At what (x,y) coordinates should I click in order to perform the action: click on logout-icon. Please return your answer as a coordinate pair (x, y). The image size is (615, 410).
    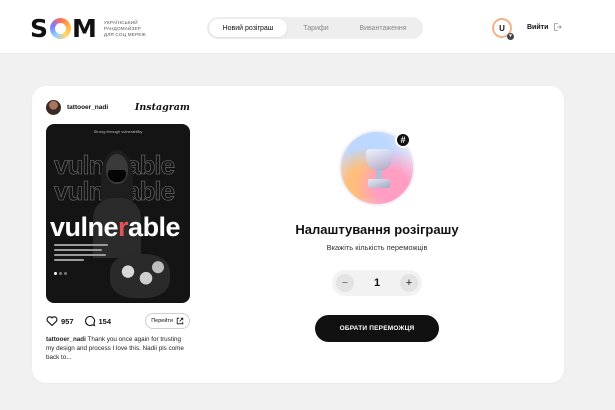
    Looking at the image, I should click on (558, 27).